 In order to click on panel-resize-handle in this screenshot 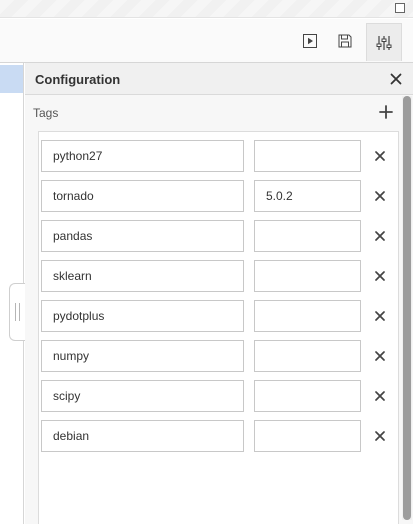, I will do `click(17, 312)`.